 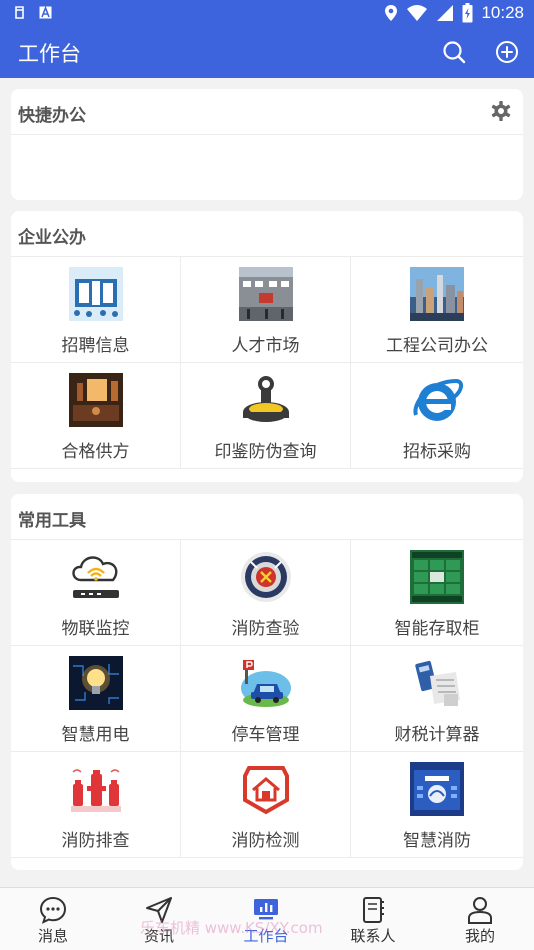 What do you see at coordinates (267, 14) in the screenshot?
I see `status-bar: 10:28` at bounding box center [267, 14].